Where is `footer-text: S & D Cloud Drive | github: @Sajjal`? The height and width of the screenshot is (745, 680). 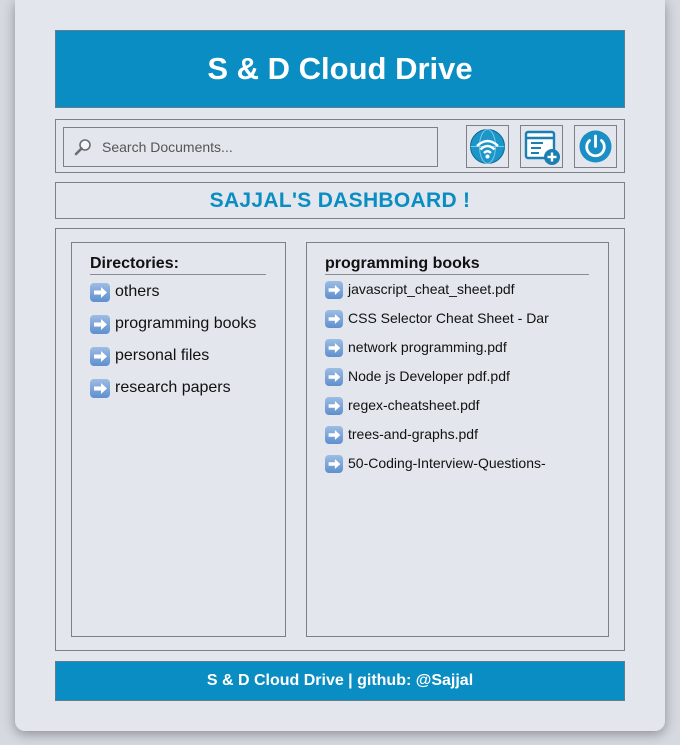 footer-text: S & D Cloud Drive | github: @Sajjal is located at coordinates (340, 680).